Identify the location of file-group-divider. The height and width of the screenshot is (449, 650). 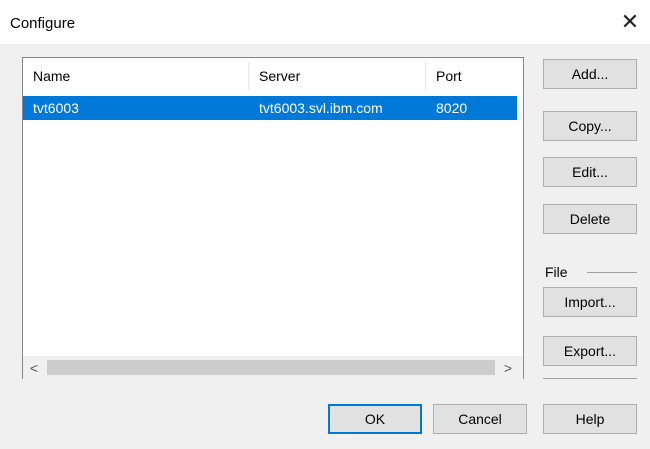
(612, 272).